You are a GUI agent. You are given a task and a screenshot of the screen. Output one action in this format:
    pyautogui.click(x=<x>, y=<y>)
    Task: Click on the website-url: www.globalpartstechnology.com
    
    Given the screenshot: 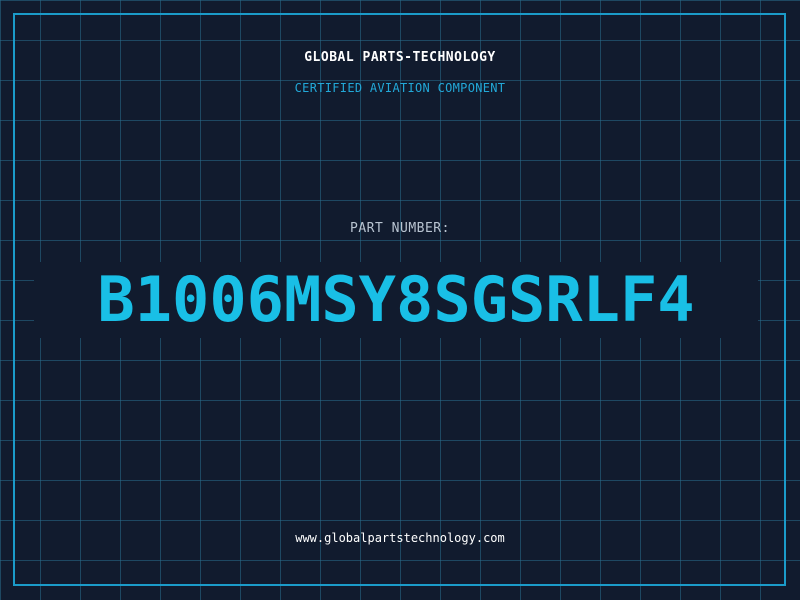 What is the action you would take?
    pyautogui.click(x=400, y=538)
    